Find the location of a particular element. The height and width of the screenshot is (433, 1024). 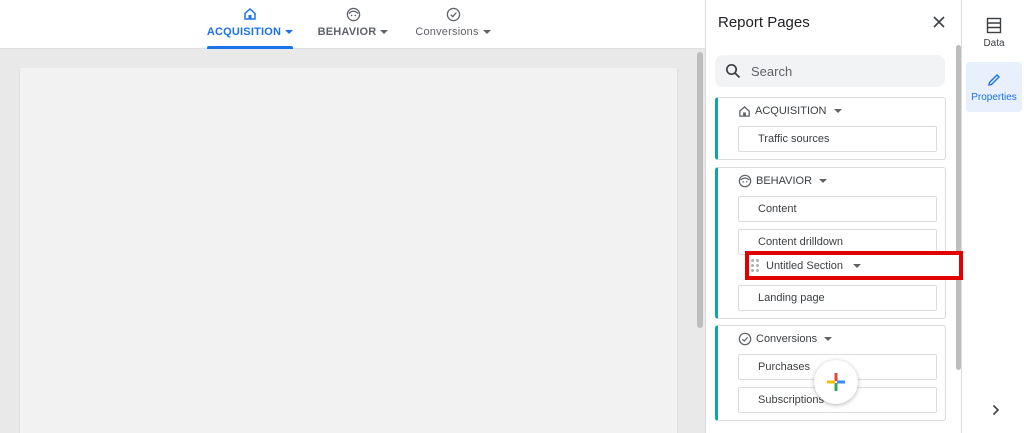

section-label: ACQUISITION is located at coordinates (791, 111).